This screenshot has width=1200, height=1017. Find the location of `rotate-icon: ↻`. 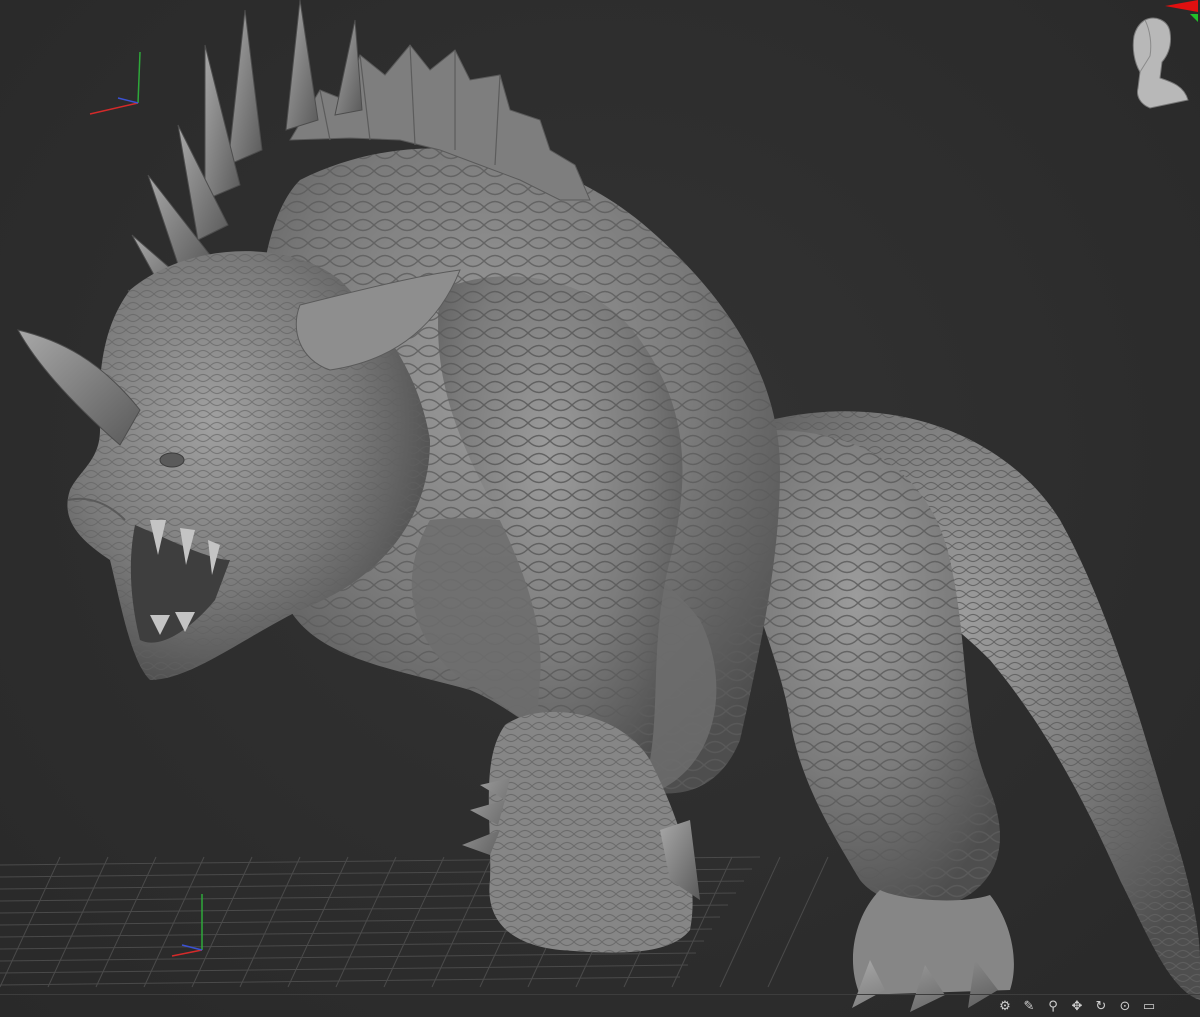

rotate-icon: ↻ is located at coordinates (1101, 1007).